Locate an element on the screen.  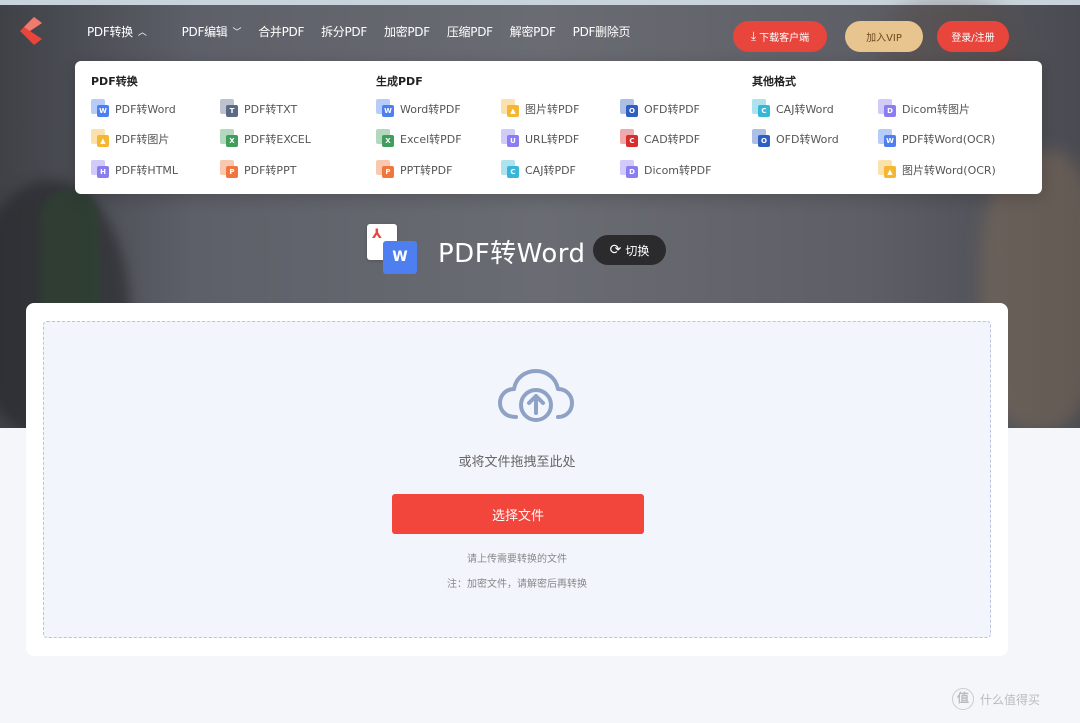
choose-file-button: 选择文件 is located at coordinates (518, 514).